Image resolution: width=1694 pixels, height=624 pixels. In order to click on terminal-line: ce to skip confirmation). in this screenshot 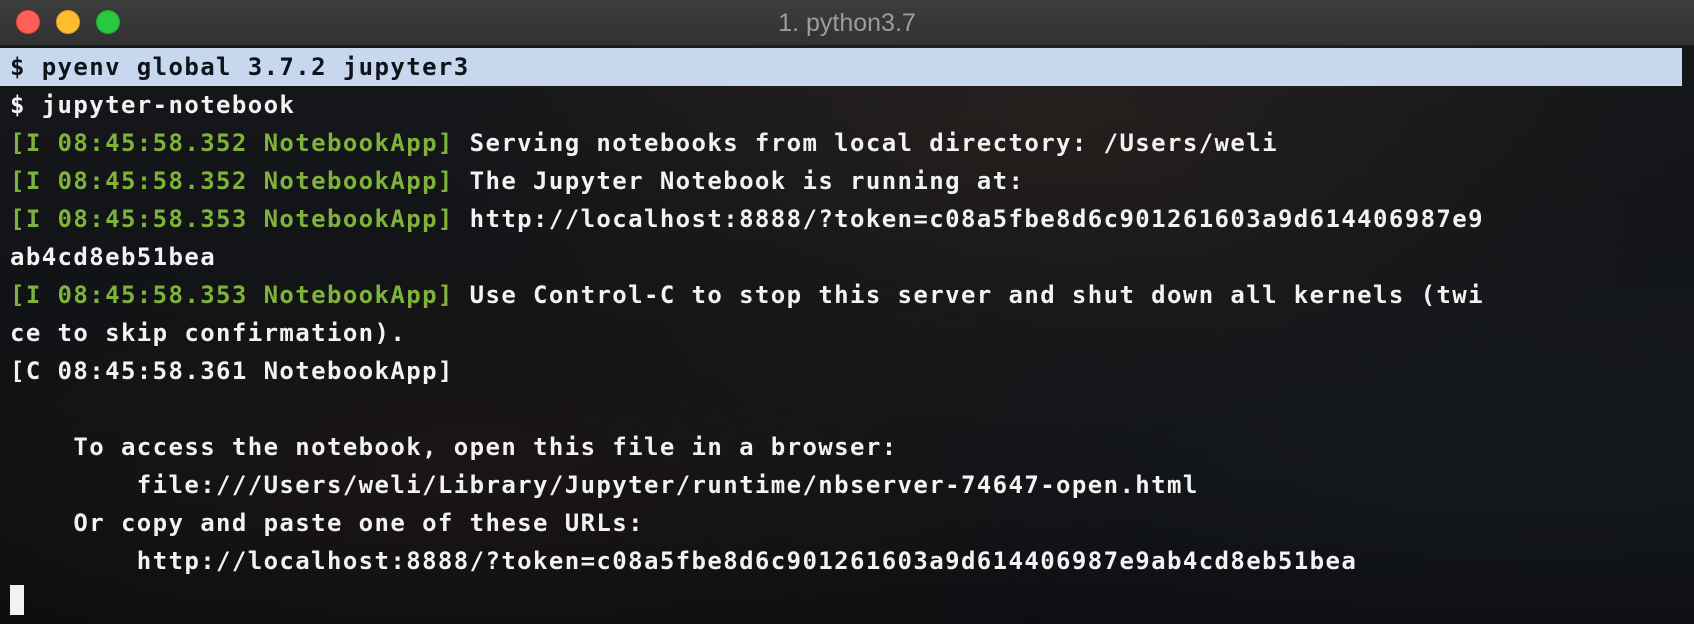, I will do `click(848, 333)`.